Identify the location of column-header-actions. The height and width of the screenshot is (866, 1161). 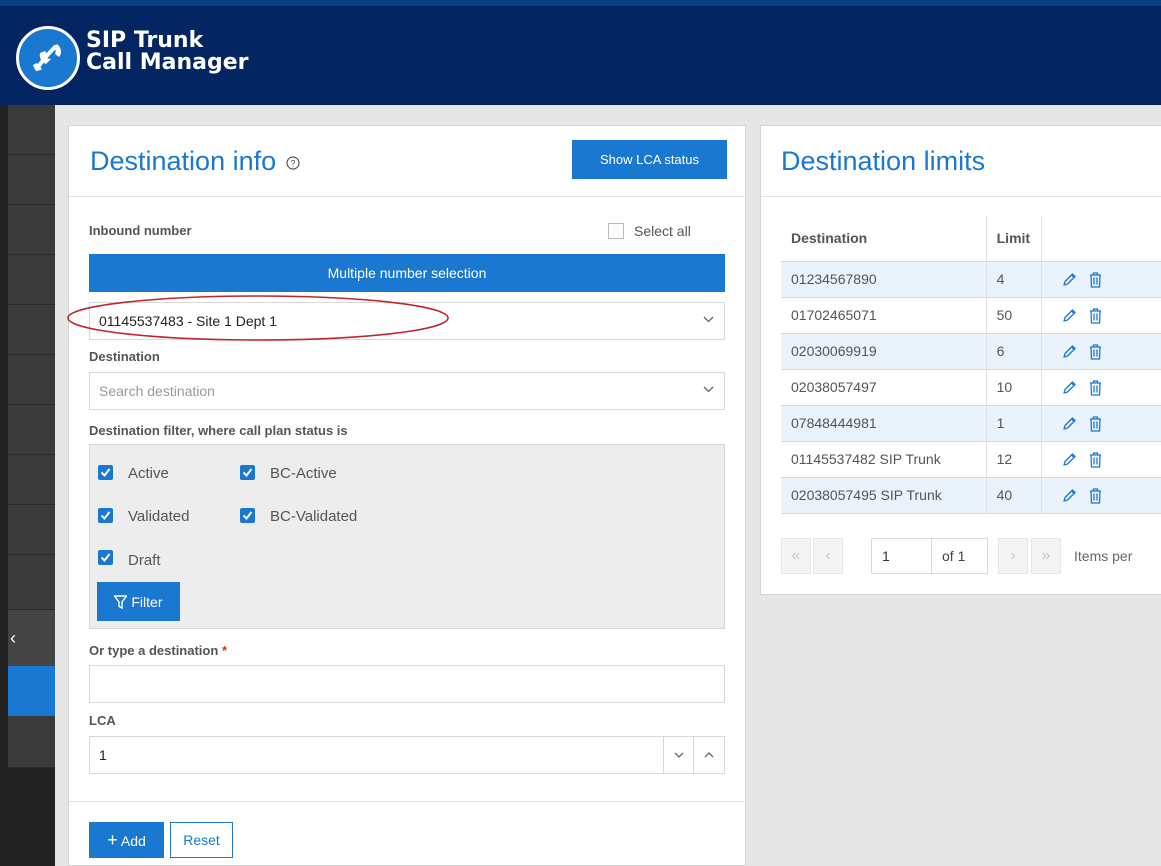
(1101, 239).